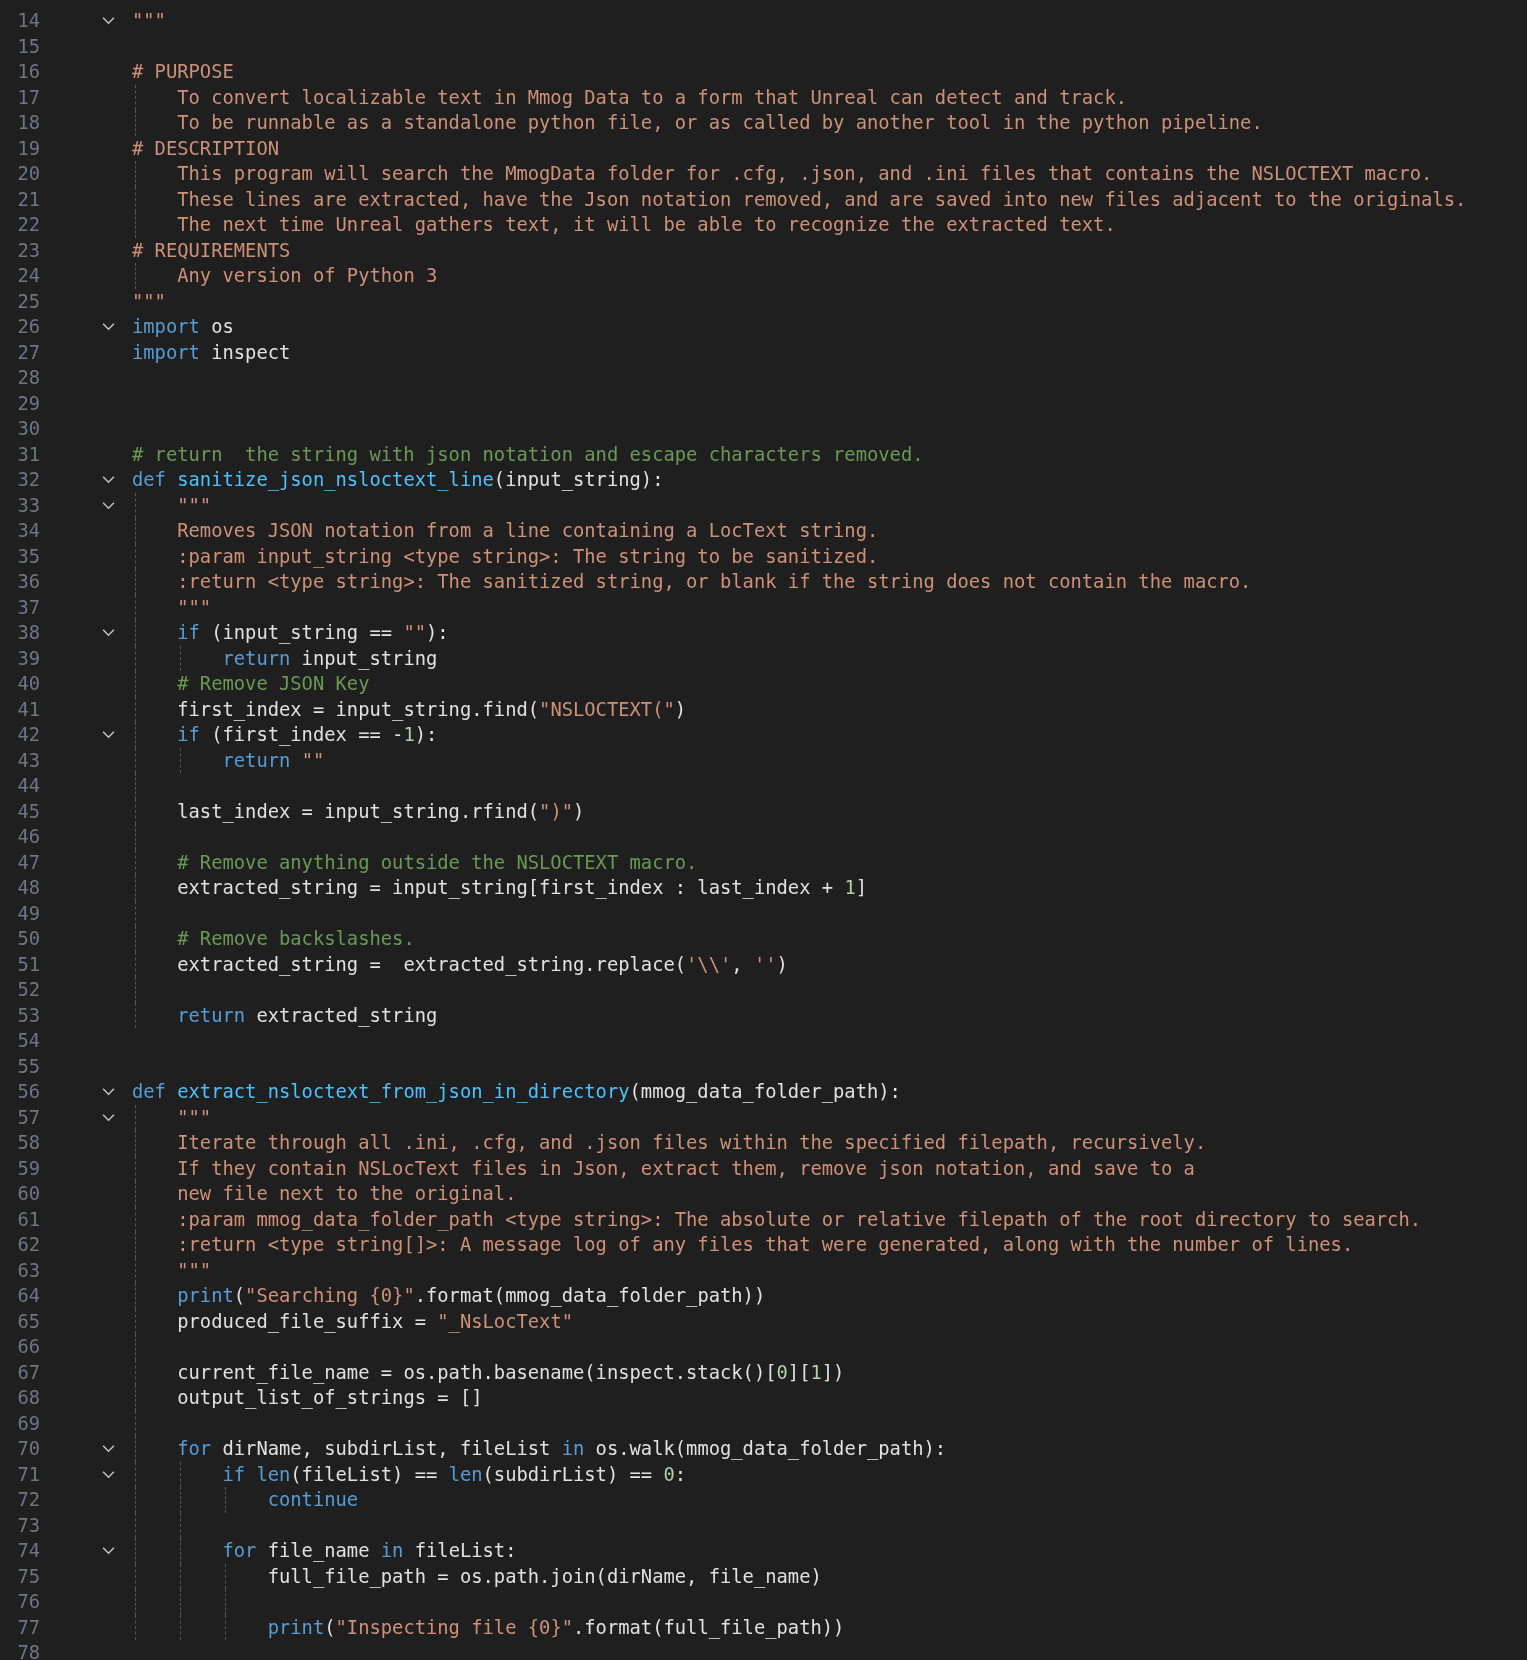  Describe the element at coordinates (28, 556) in the screenshot. I see `line-number: 35` at that location.